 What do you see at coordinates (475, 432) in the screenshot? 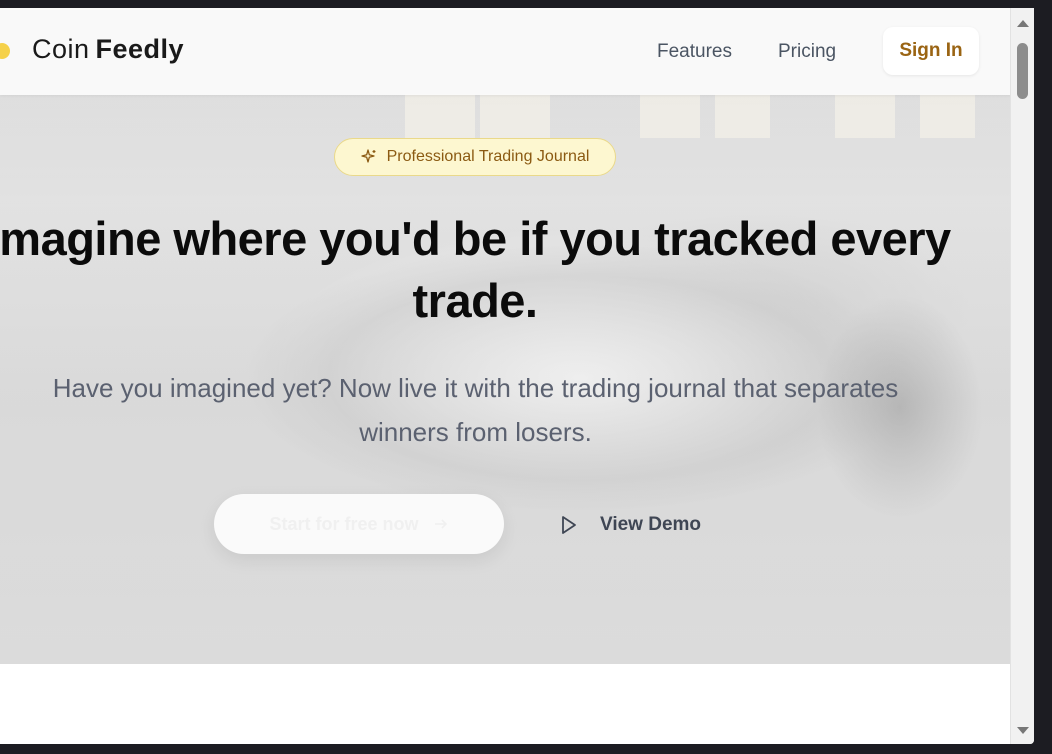
I see `hero-subtext-line2: winners from losers.` at bounding box center [475, 432].